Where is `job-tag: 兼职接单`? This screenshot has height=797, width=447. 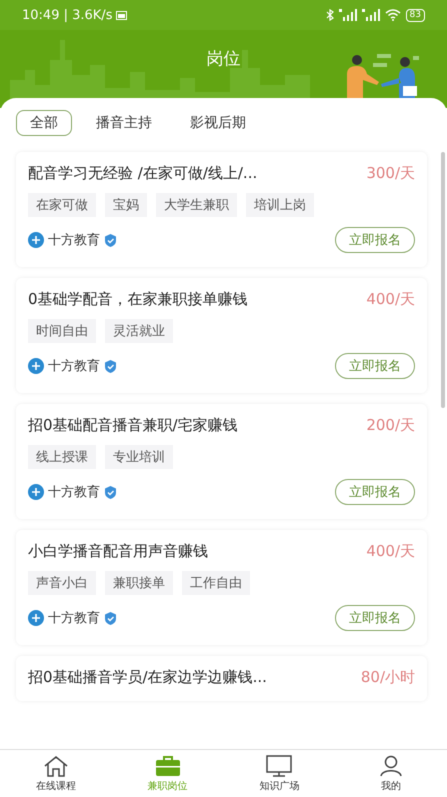 job-tag: 兼职接单 is located at coordinates (139, 583).